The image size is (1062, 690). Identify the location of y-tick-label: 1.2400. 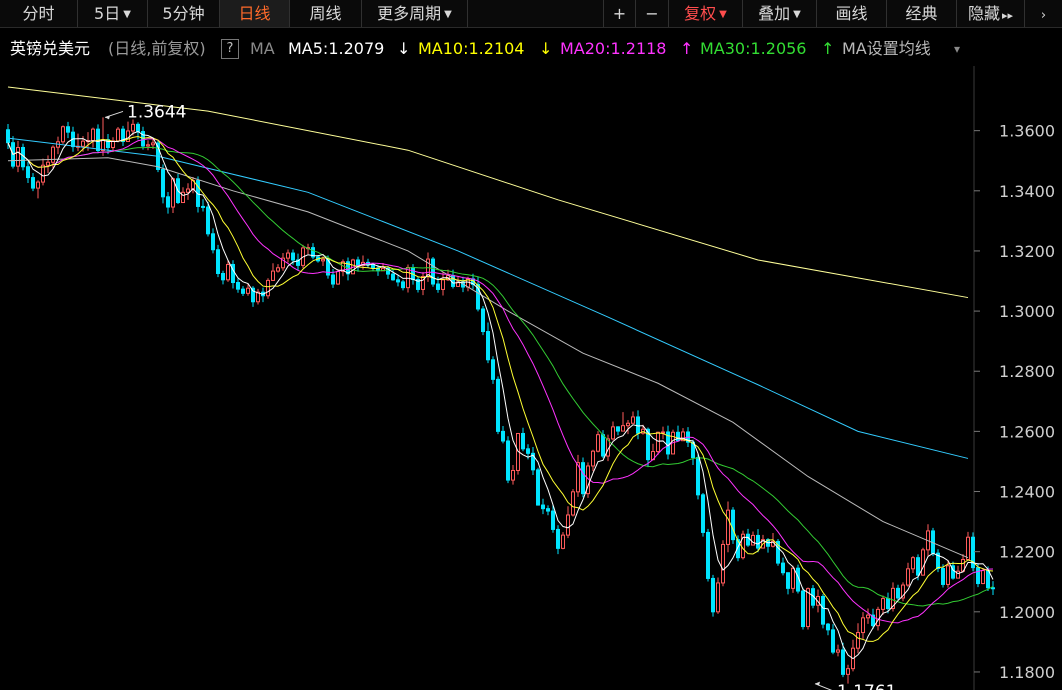
(1027, 492).